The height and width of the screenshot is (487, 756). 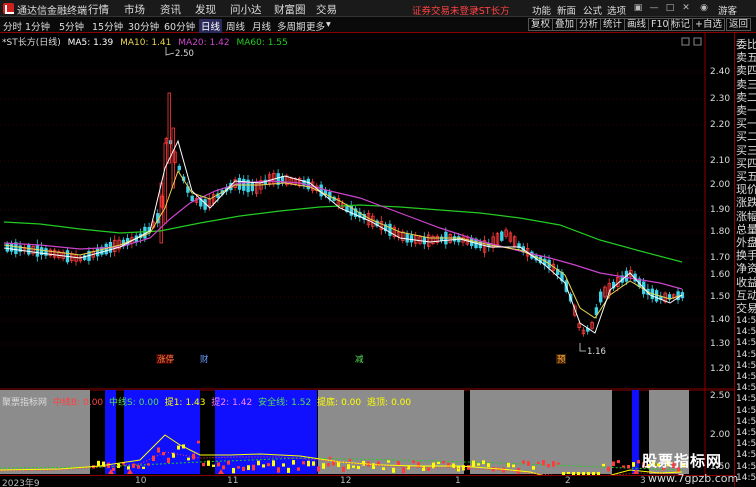 What do you see at coordinates (616, 10) in the screenshot?
I see `menu-options: 选项` at bounding box center [616, 10].